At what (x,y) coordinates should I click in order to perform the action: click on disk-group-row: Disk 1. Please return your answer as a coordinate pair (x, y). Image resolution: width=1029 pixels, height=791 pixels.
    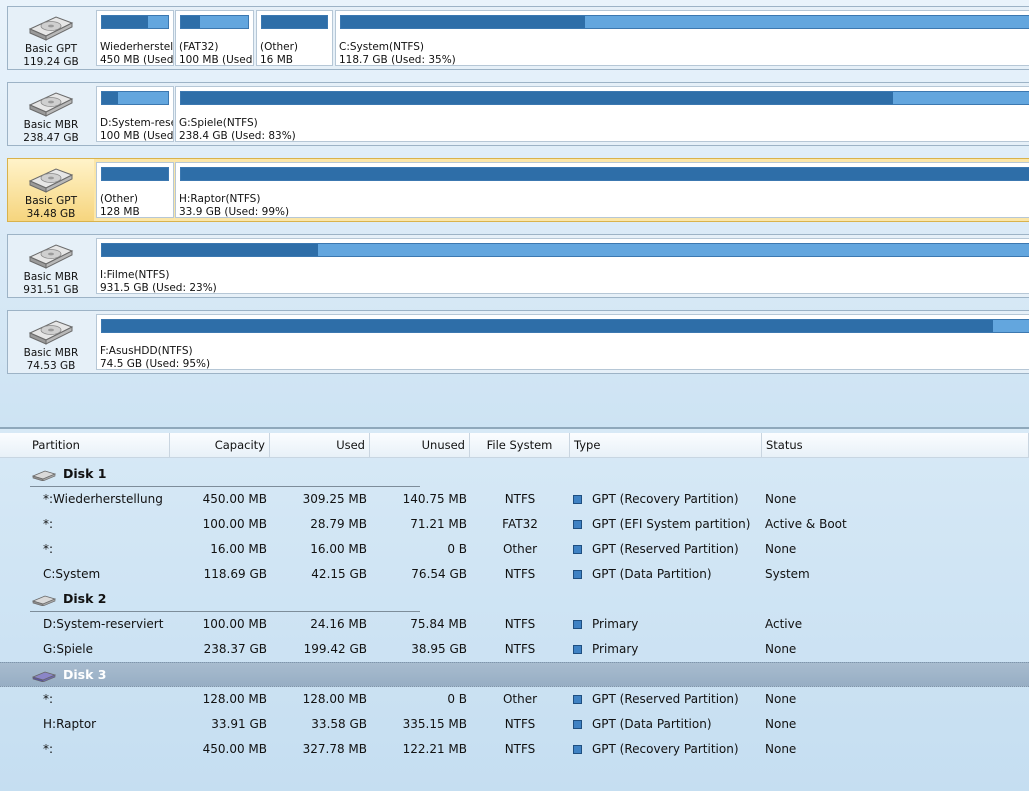
    Looking at the image, I should click on (514, 474).